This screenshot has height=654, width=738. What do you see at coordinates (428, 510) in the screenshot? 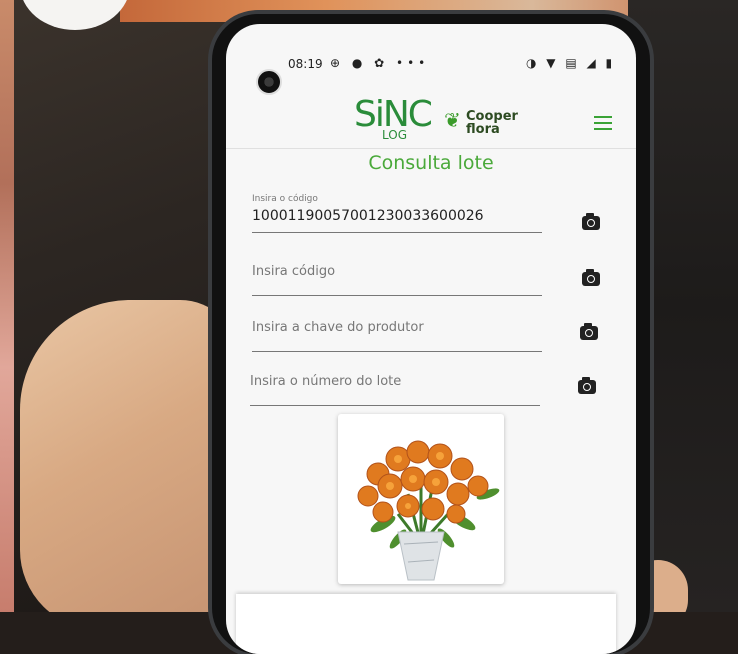
I see `flower-bouquet-image` at bounding box center [428, 510].